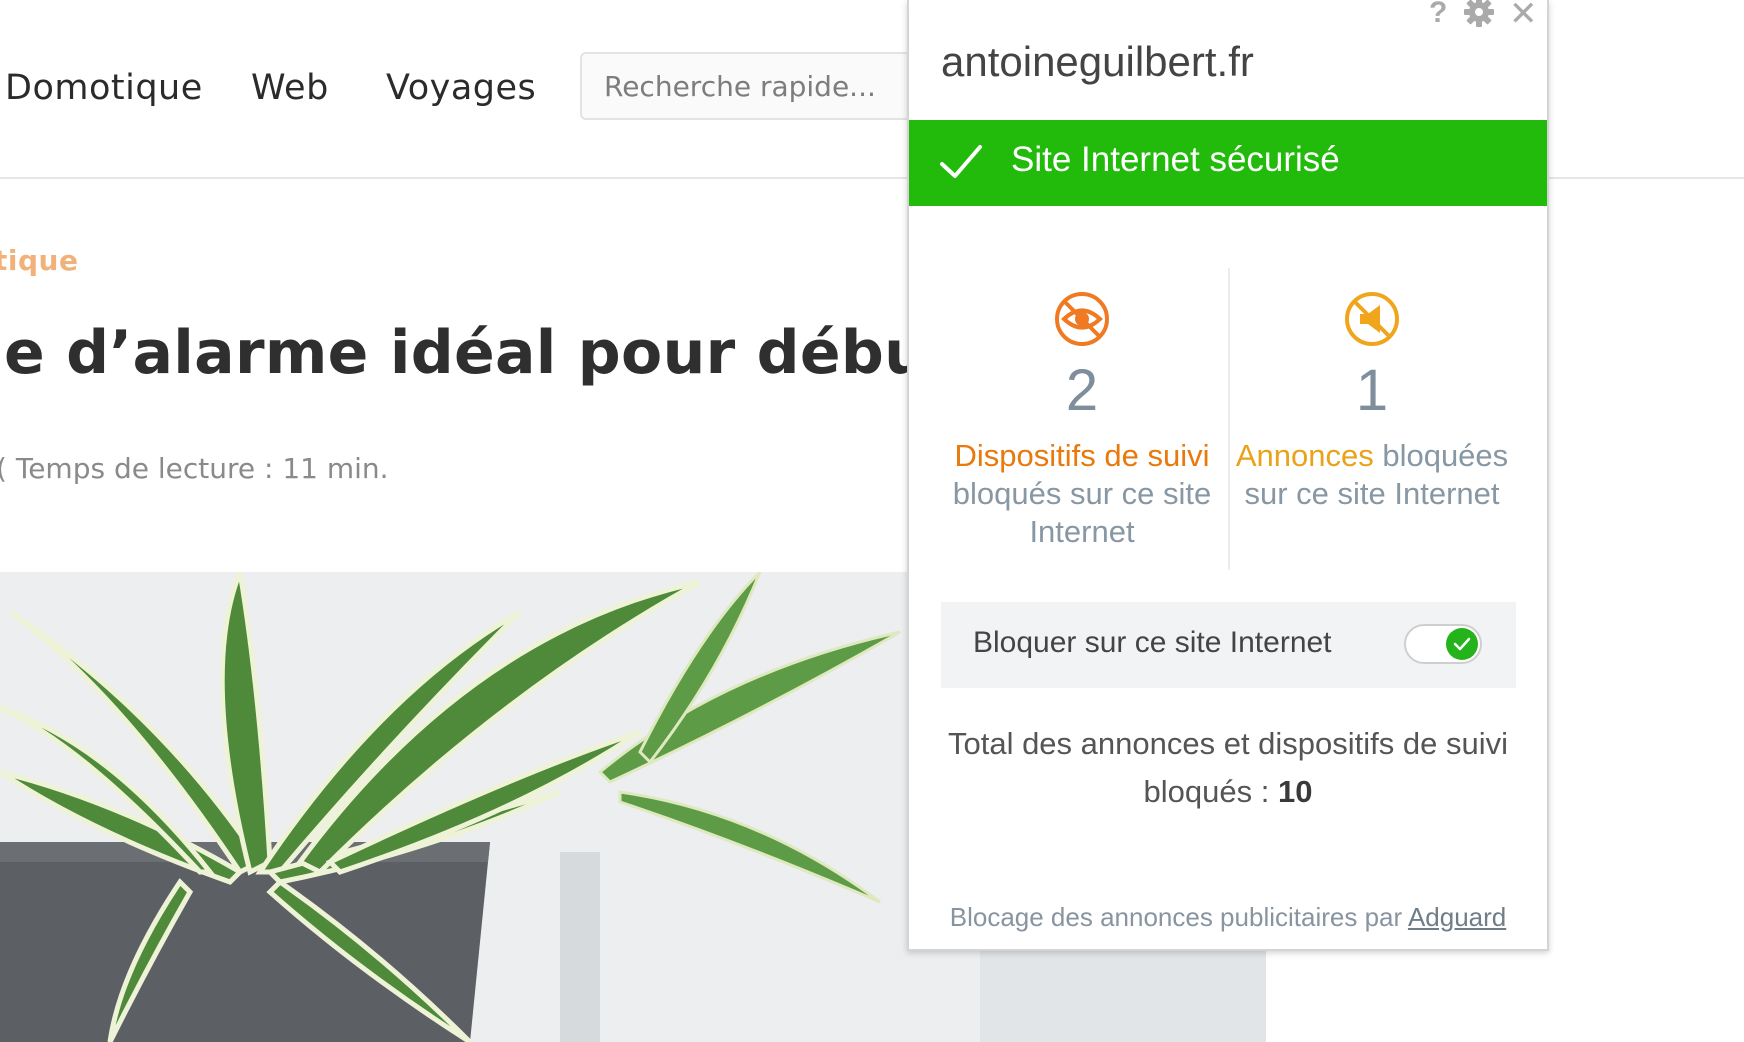 Image resolution: width=1744 pixels, height=1042 pixels. Describe the element at coordinates (1082, 512) in the screenshot. I see `trackers-rest: bloqués sur ce site Internet` at that location.